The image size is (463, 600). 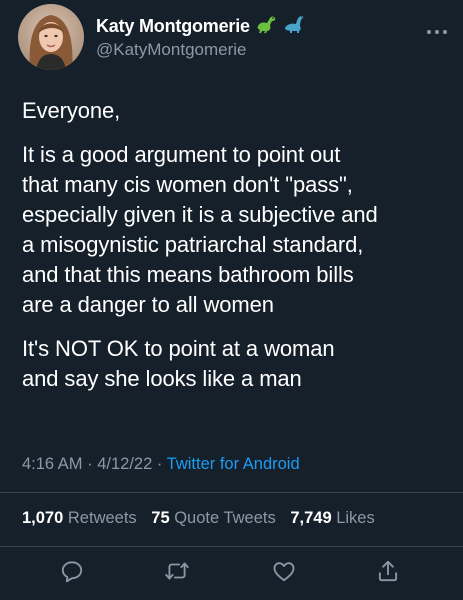 What do you see at coordinates (51, 37) in the screenshot?
I see `avatar` at bounding box center [51, 37].